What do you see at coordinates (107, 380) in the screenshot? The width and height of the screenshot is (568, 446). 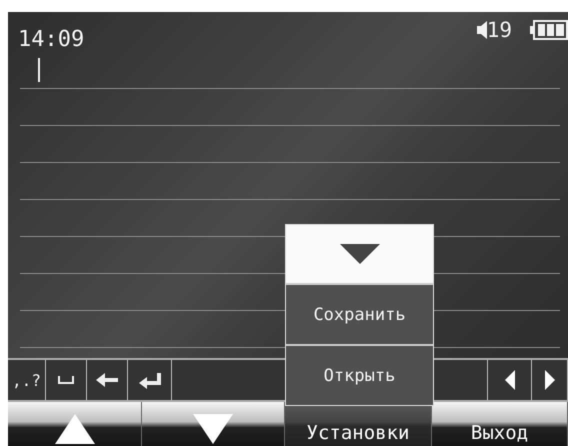 I see `left-arrow-icon` at bounding box center [107, 380].